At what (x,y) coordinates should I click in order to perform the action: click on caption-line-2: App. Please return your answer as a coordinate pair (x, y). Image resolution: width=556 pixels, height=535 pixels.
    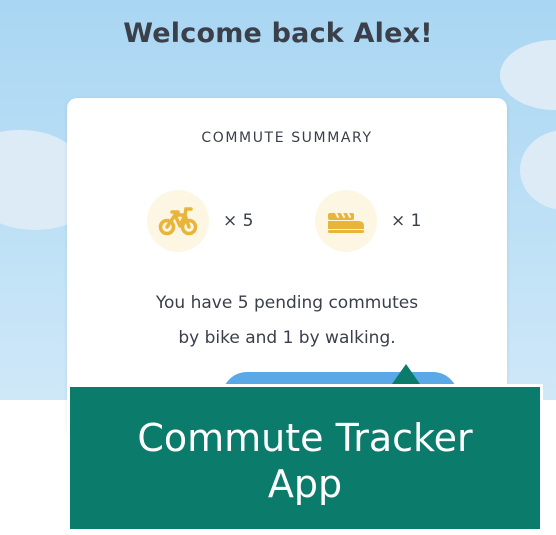
    Looking at the image, I should click on (305, 484).